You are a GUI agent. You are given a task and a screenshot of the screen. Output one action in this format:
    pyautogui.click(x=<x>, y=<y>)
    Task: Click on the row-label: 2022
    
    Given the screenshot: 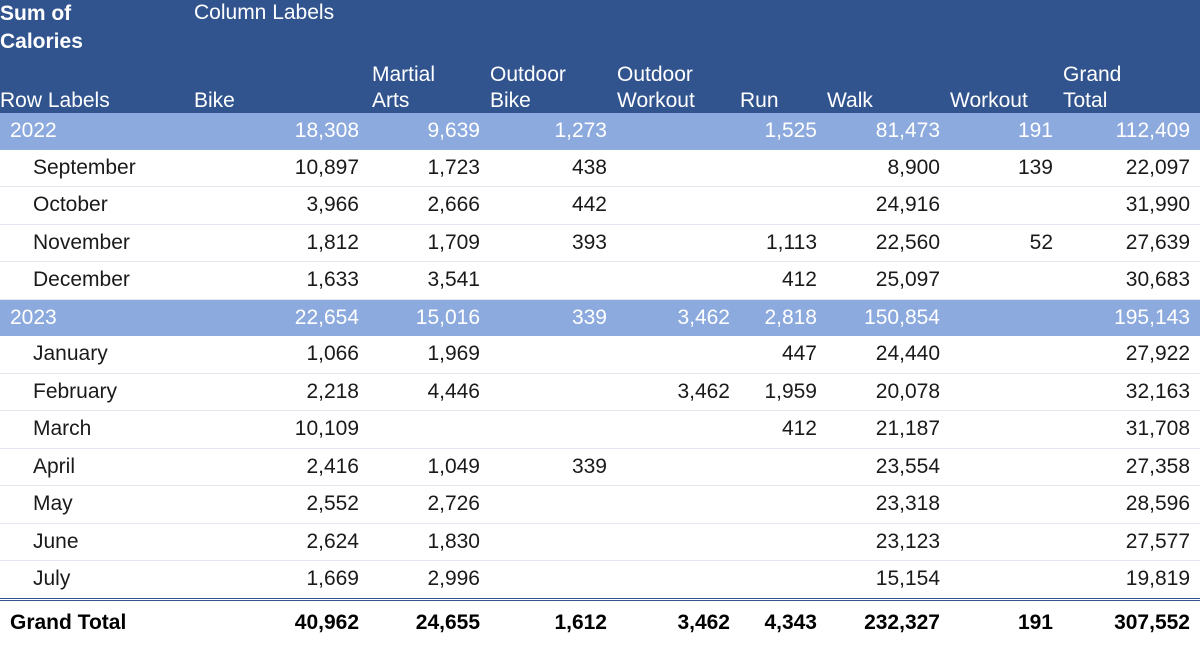 What is the action you would take?
    pyautogui.click(x=97, y=131)
    